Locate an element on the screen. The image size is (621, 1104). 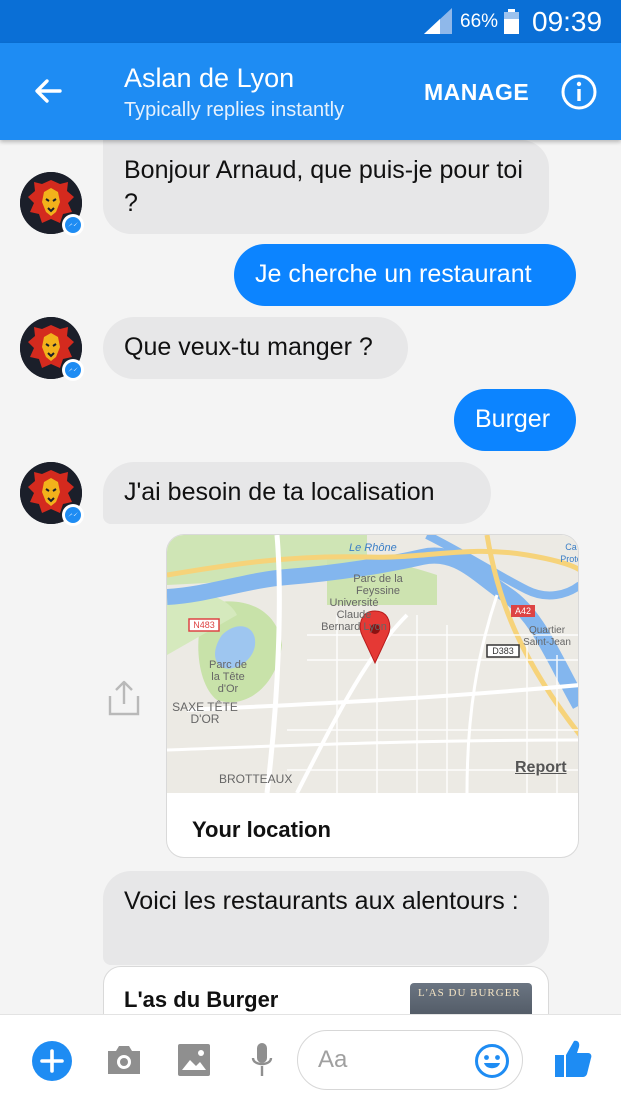
location-label: Your location is located at coordinates (261, 829).